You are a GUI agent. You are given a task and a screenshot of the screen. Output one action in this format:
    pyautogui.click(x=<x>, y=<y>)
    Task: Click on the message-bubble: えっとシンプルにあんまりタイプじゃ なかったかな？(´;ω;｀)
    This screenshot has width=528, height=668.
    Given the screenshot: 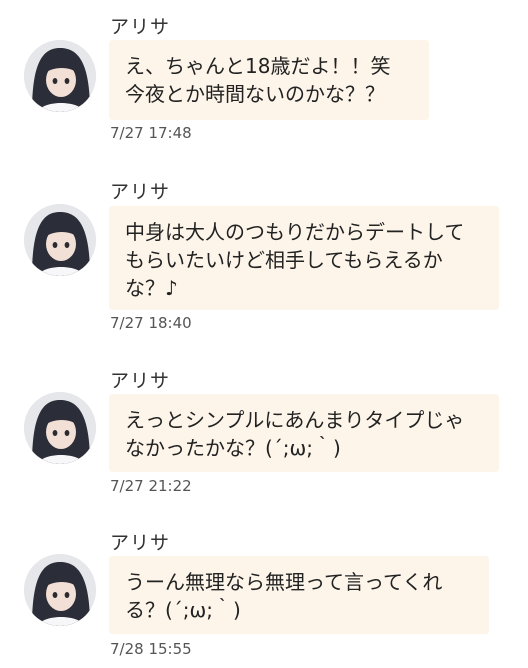 What is the action you would take?
    pyautogui.click(x=304, y=433)
    